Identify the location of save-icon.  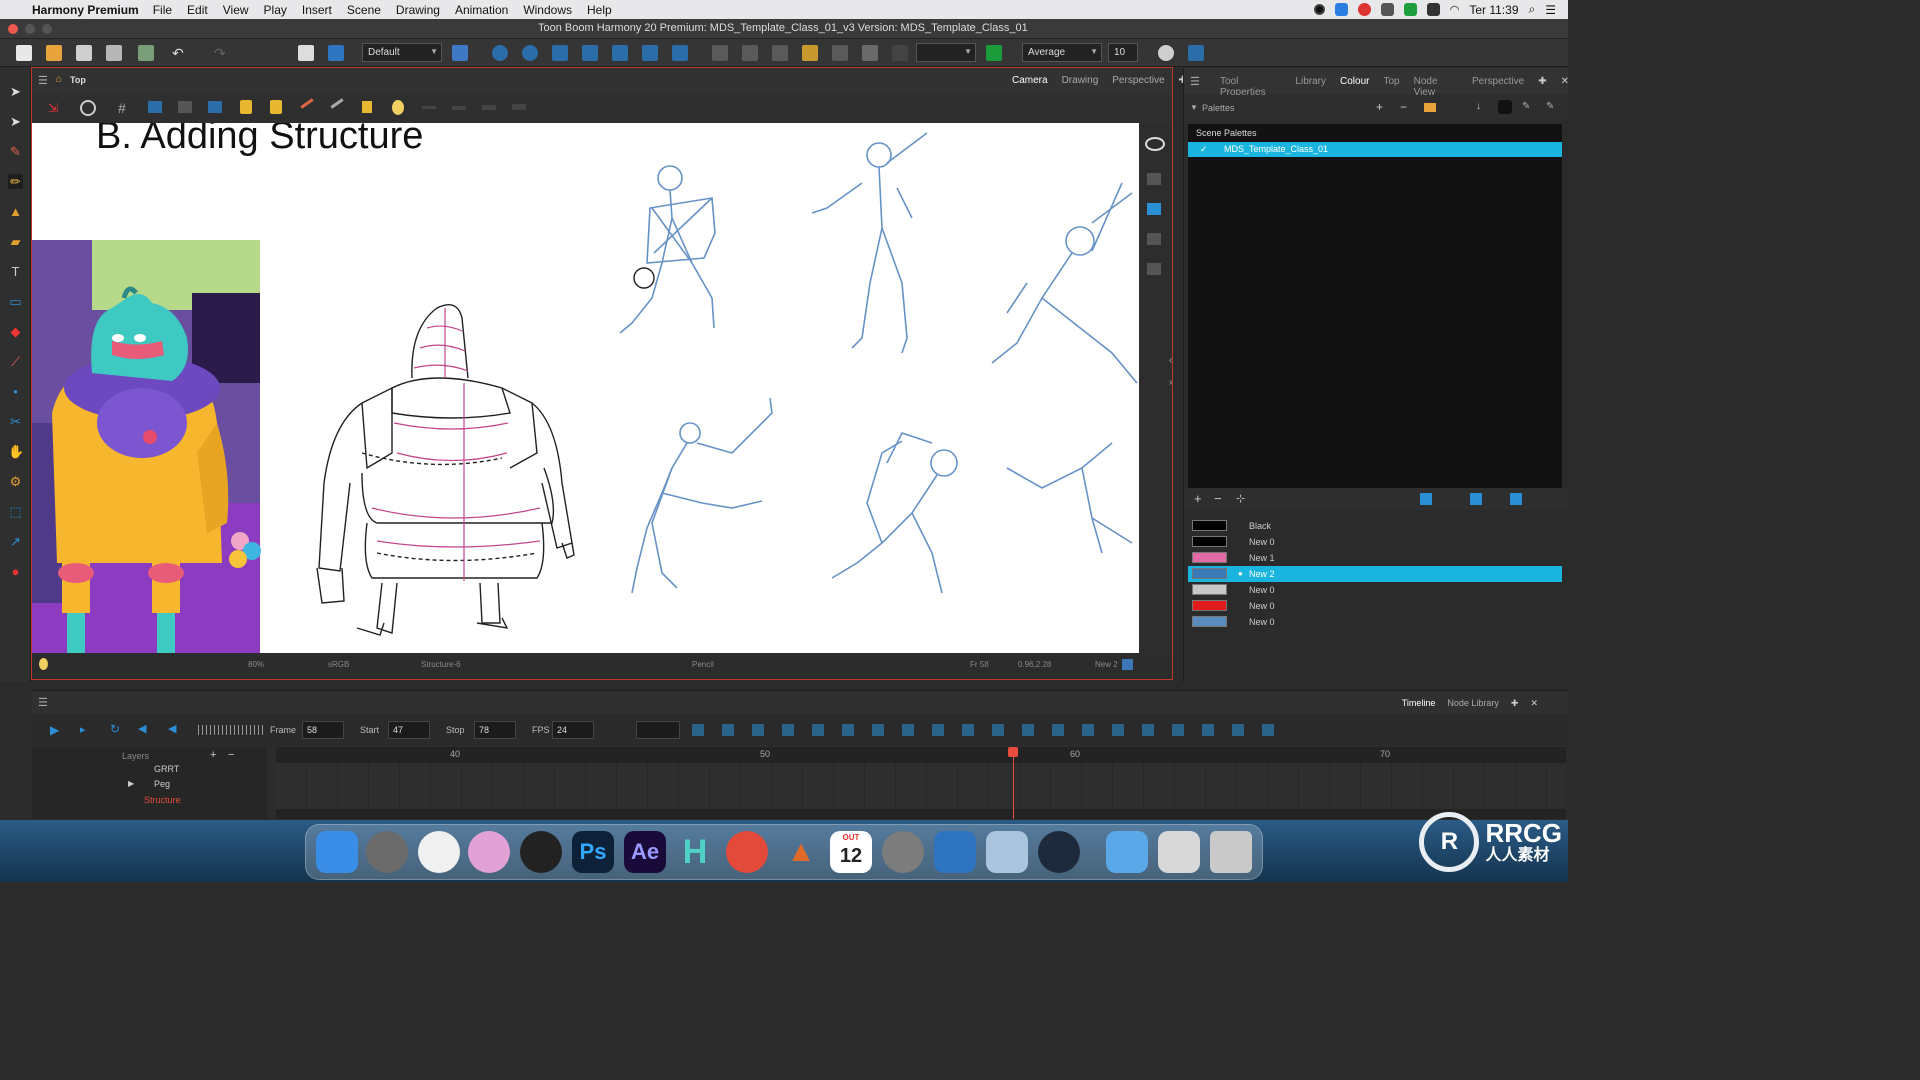
(84, 53).